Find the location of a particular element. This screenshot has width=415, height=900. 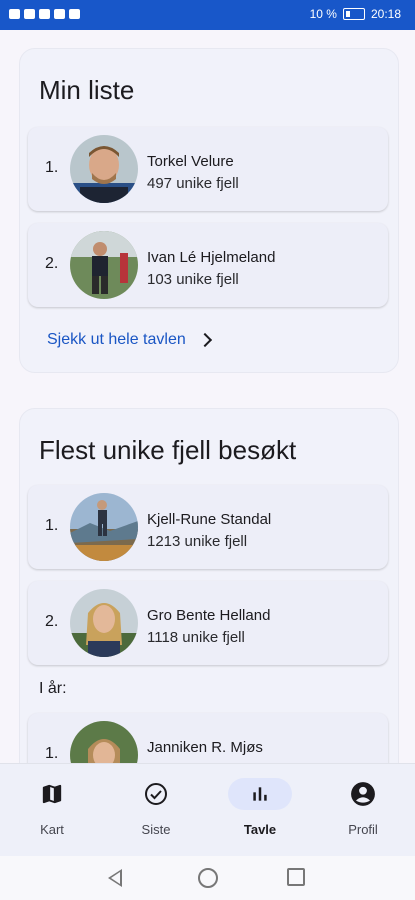

most-unique-title: Flest unike fjell besøkt is located at coordinates (168, 450).